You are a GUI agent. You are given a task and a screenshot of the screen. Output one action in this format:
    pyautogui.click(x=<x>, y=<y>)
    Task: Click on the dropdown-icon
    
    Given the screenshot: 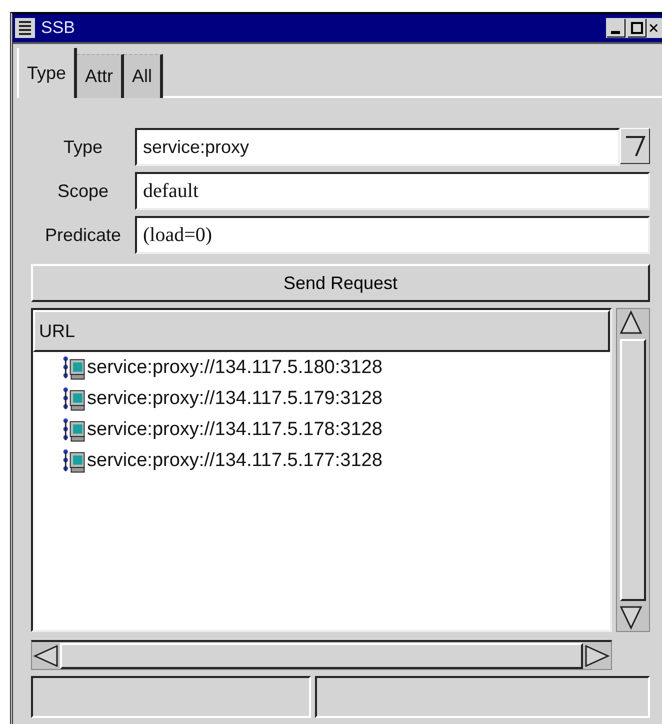 What is the action you would take?
    pyautogui.click(x=635, y=146)
    